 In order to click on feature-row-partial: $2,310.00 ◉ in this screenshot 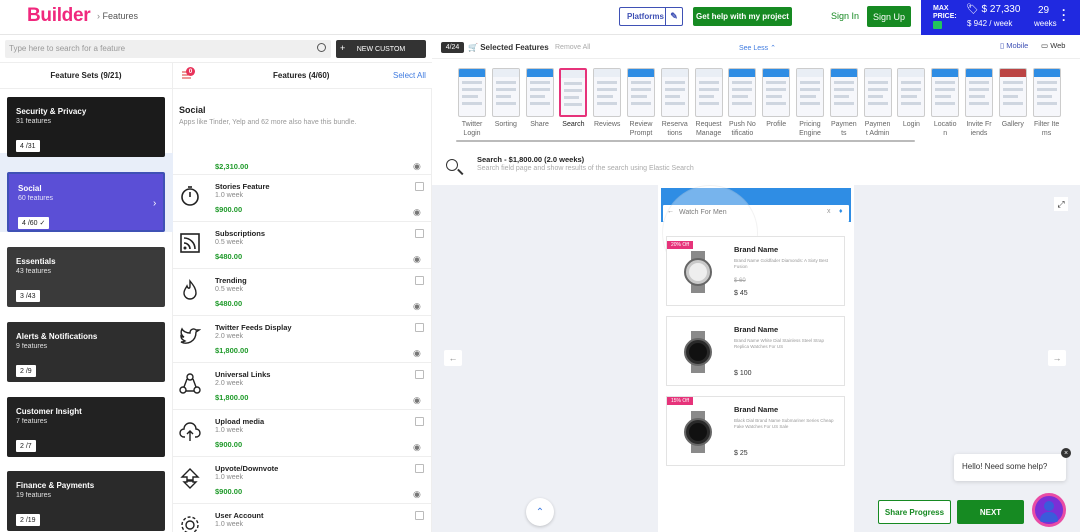, I will do `click(302, 162)`.